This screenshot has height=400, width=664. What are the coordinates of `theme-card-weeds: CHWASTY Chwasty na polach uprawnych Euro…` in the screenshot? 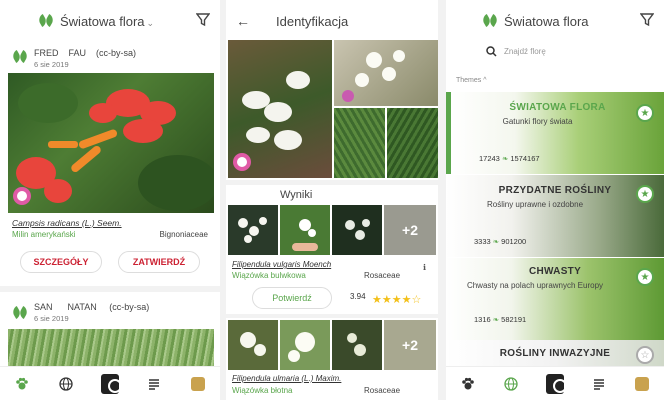 It's located at (555, 299).